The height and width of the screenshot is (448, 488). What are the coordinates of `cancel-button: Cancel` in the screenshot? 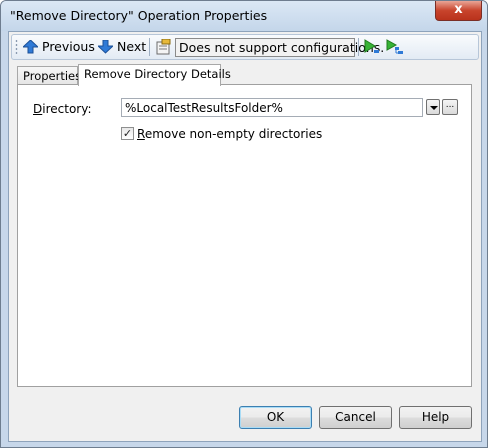 It's located at (355, 417).